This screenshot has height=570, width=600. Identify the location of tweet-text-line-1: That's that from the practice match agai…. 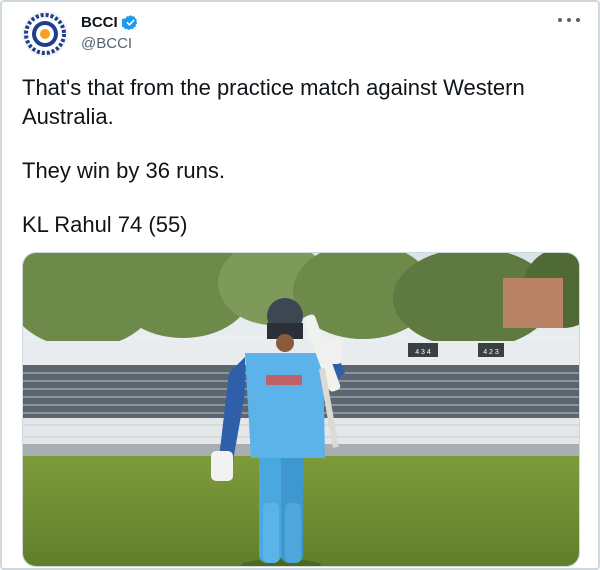
(273, 87).